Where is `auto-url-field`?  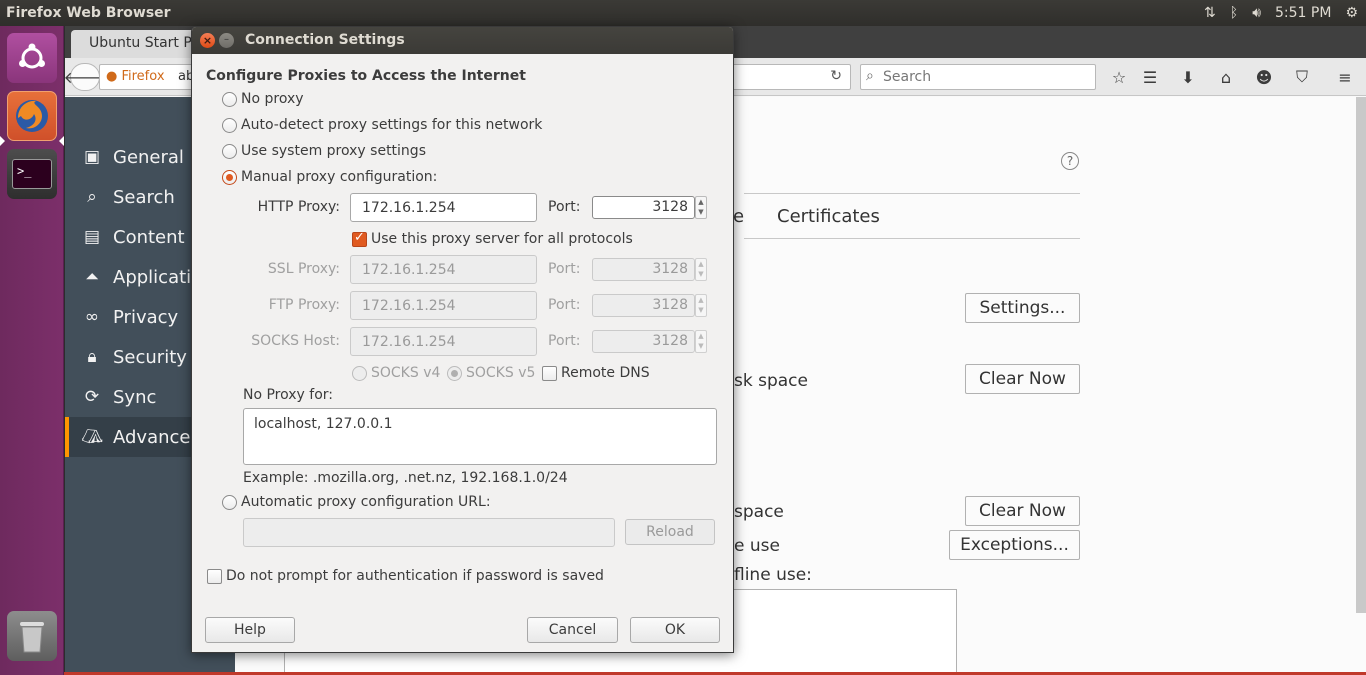
auto-url-field is located at coordinates (429, 532).